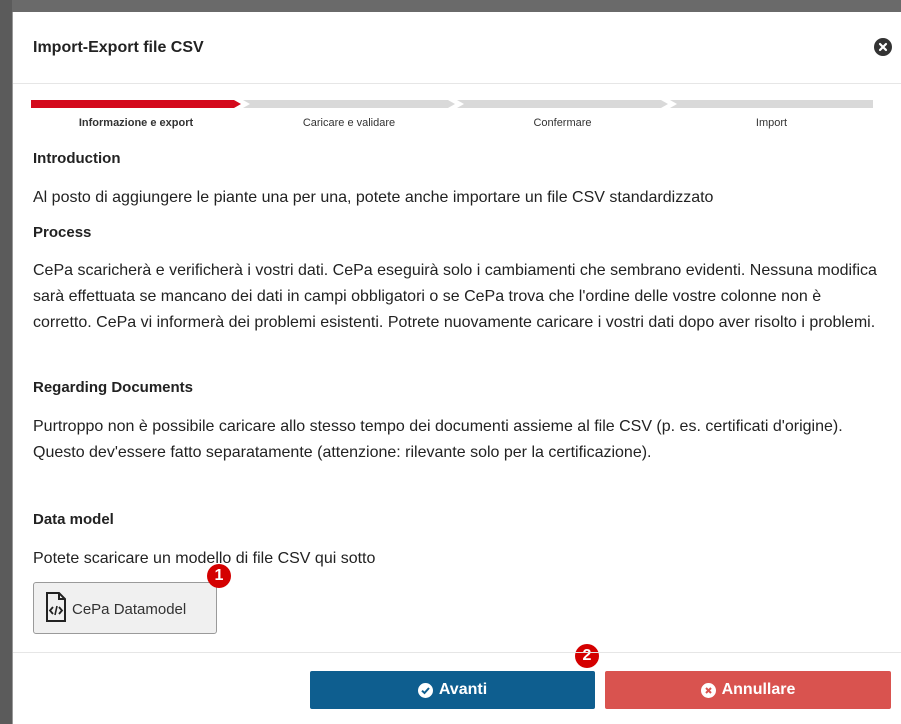 This screenshot has height=724, width=901. What do you see at coordinates (463, 689) in the screenshot?
I see `next-button-label: Avanti` at bounding box center [463, 689].